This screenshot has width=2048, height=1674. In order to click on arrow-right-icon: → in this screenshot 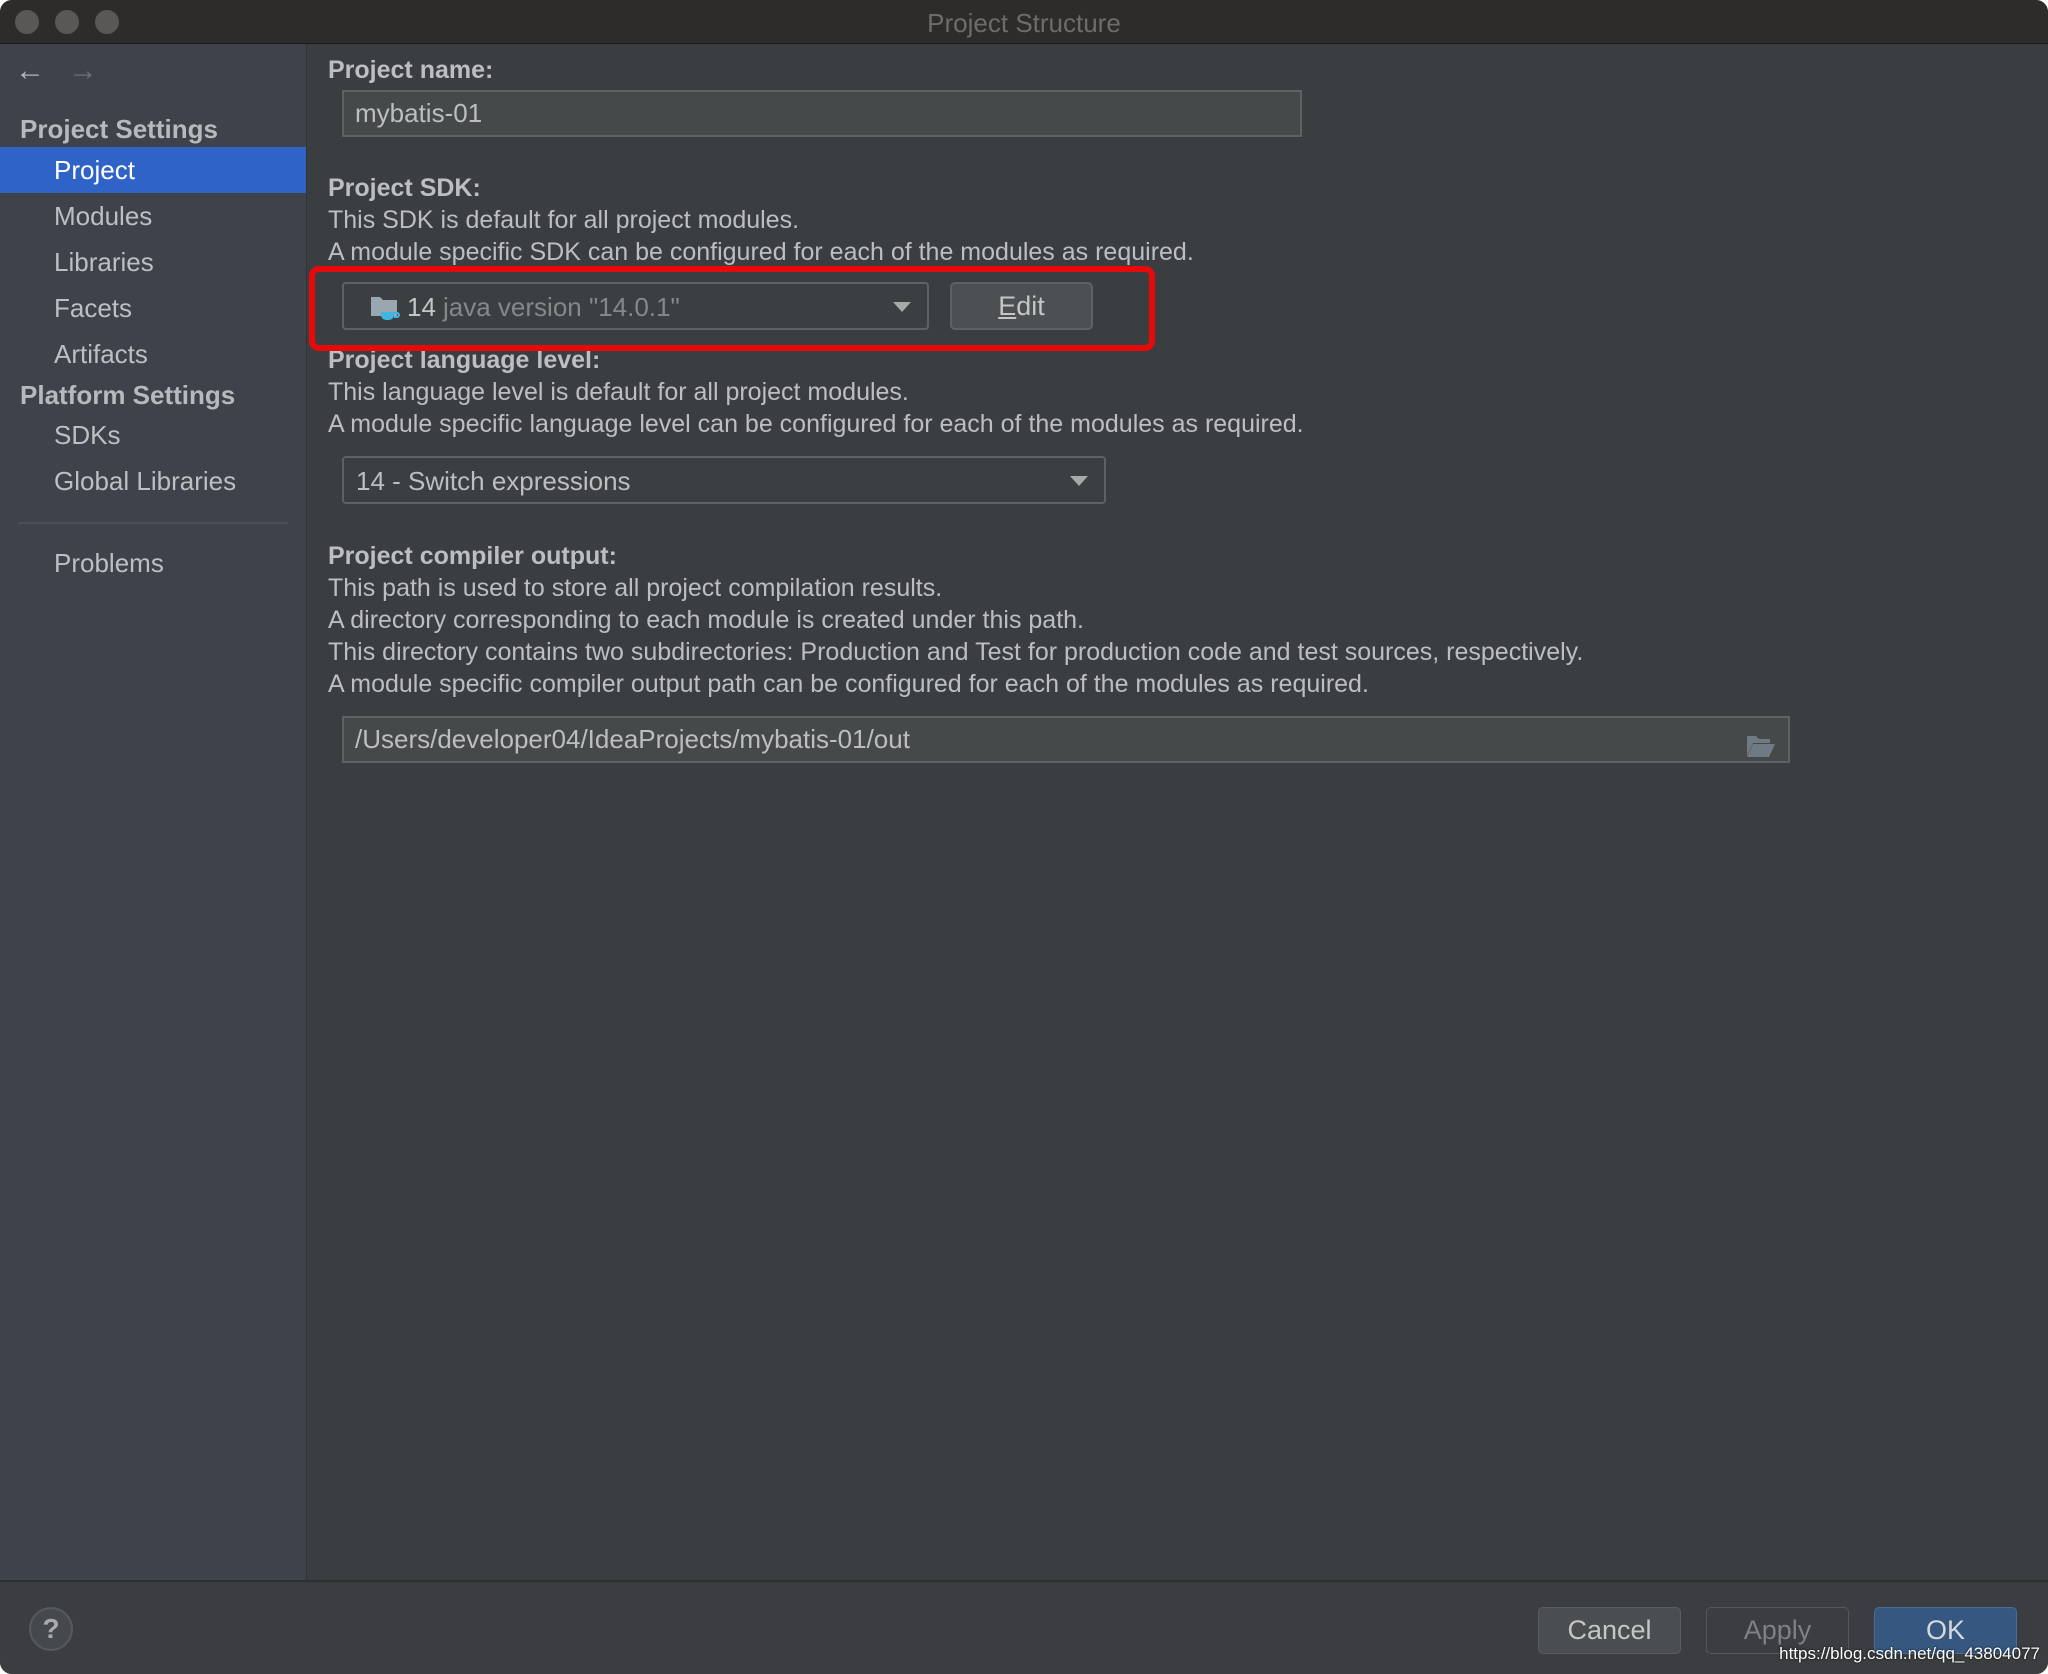, I will do `click(83, 71)`.